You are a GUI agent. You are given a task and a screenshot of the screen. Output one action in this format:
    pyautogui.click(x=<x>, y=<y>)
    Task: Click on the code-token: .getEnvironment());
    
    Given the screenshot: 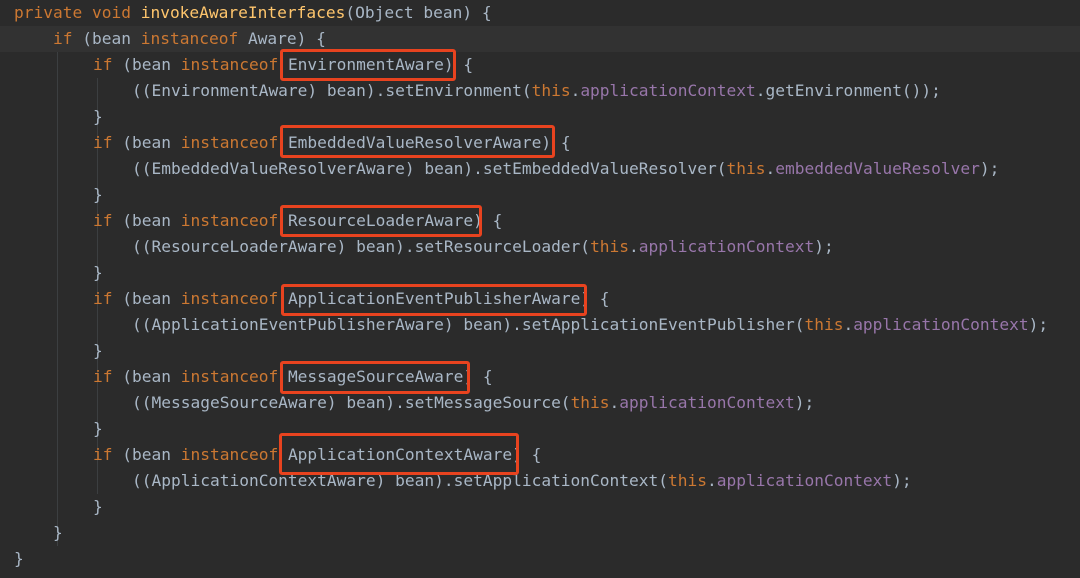 What is the action you would take?
    pyautogui.click(x=848, y=90)
    